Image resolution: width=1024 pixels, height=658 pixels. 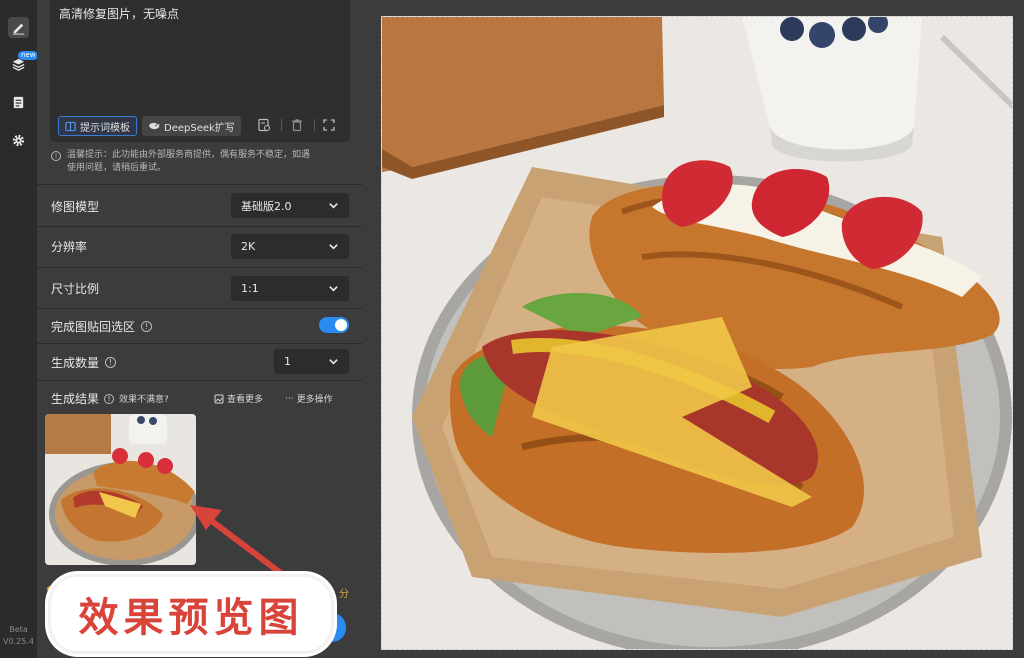 I want to click on count-row: 生成数量 !, so click(x=84, y=362).